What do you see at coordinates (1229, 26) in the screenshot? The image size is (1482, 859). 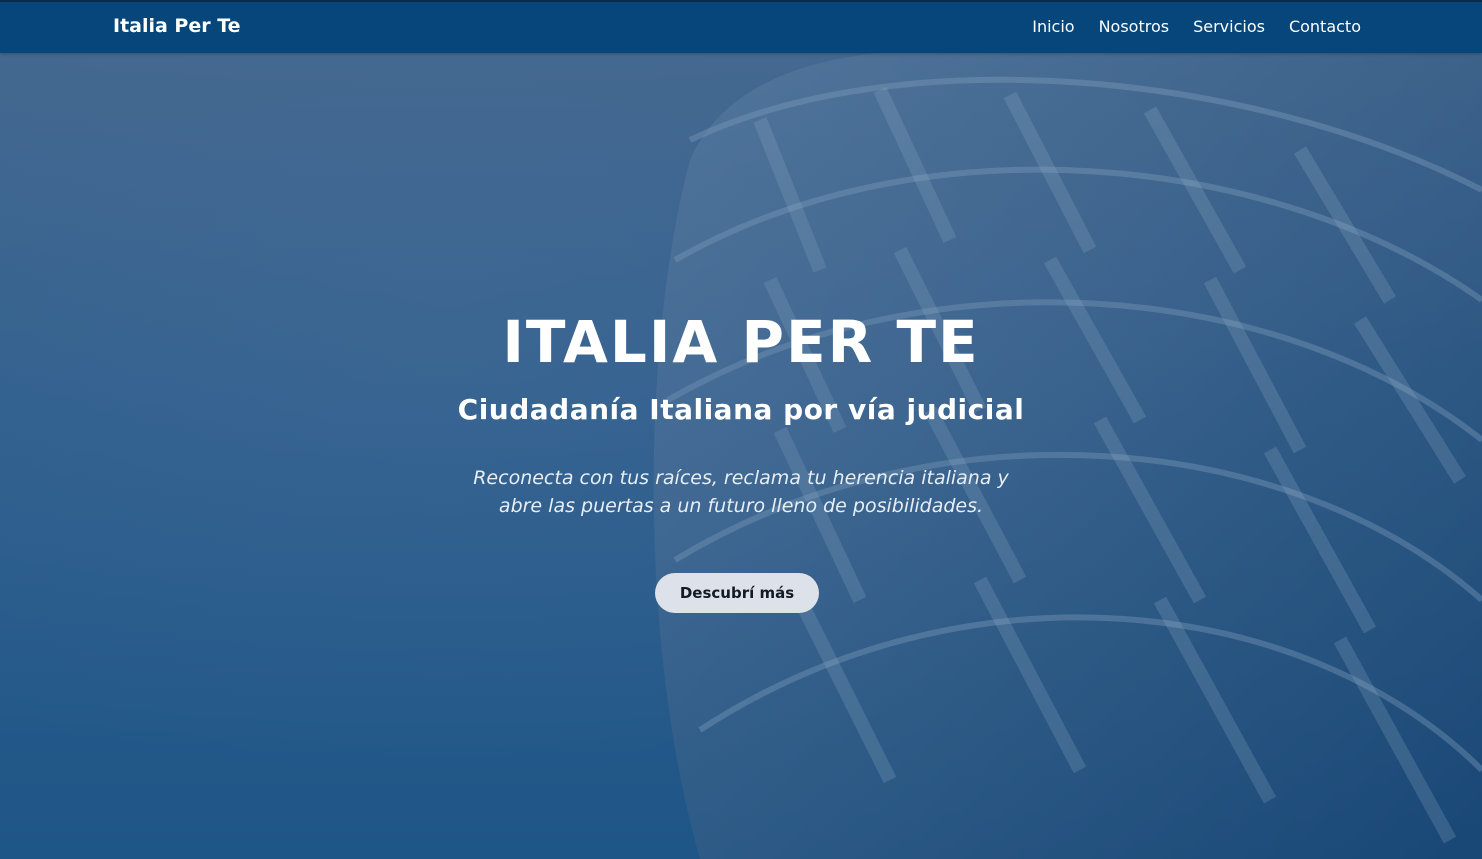 I see `nav-link-servicios: Servicios` at bounding box center [1229, 26].